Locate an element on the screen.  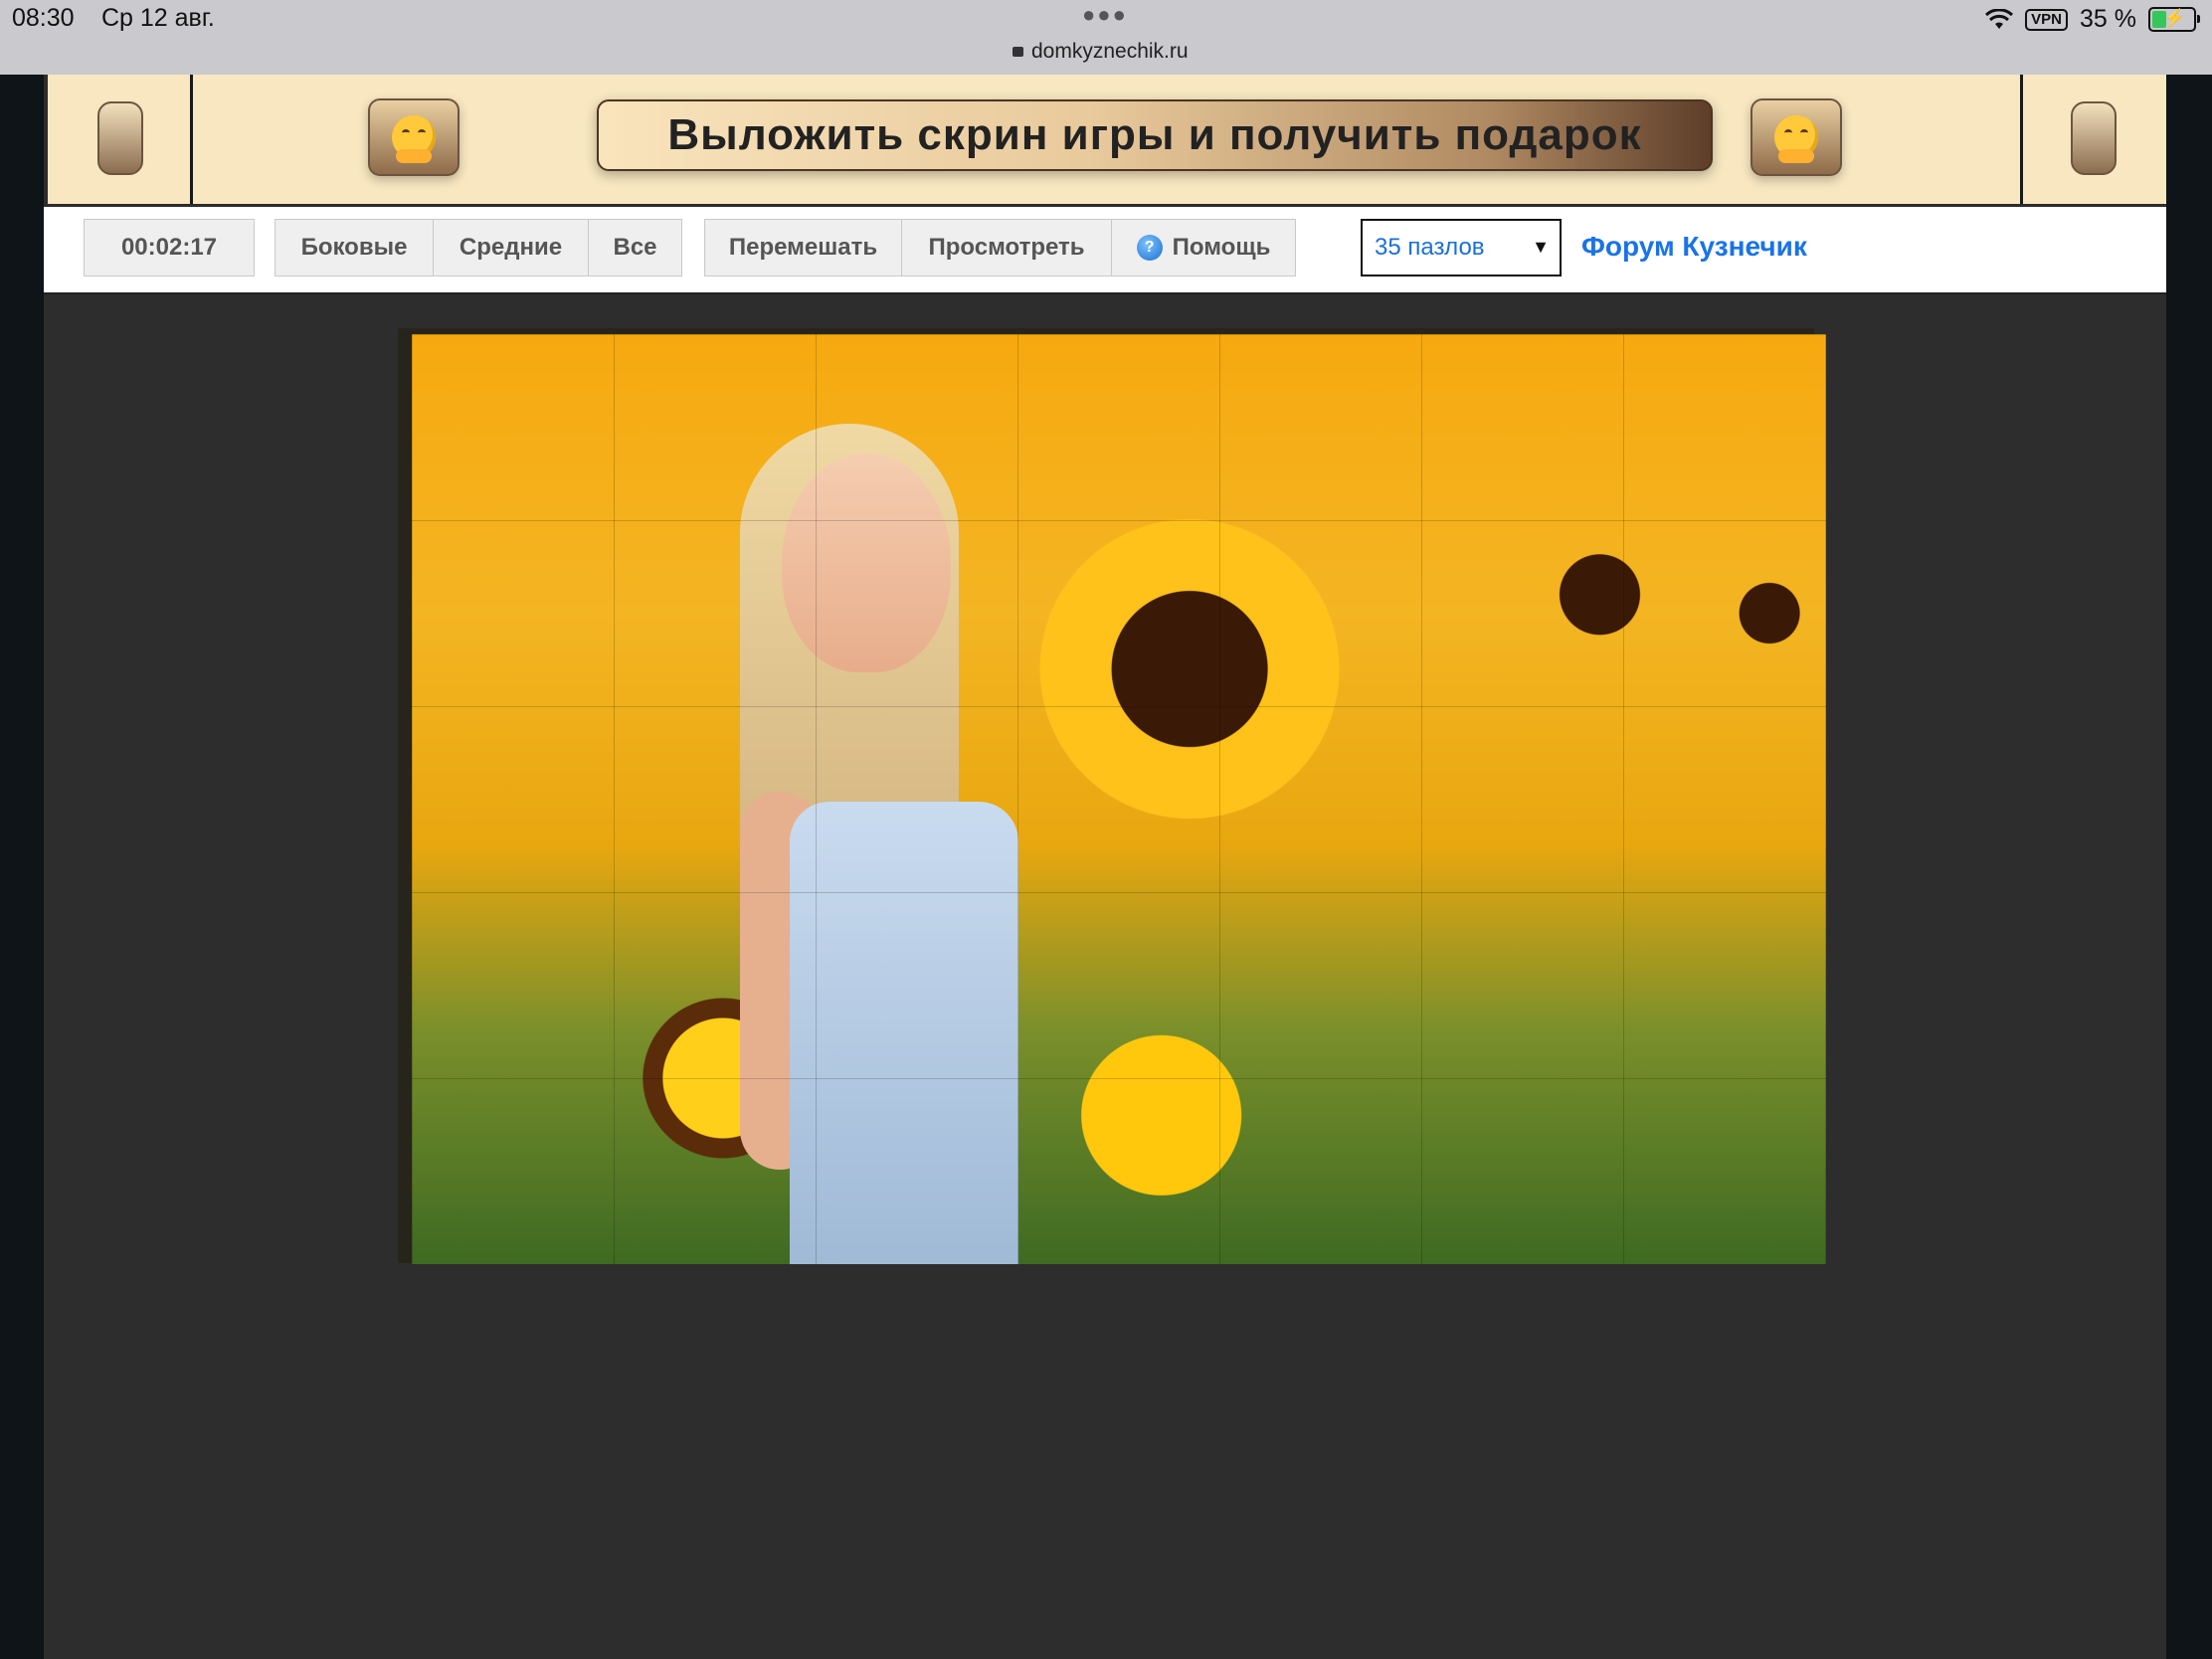
address-bar: domkyznechik.ru is located at coordinates (1101, 52).